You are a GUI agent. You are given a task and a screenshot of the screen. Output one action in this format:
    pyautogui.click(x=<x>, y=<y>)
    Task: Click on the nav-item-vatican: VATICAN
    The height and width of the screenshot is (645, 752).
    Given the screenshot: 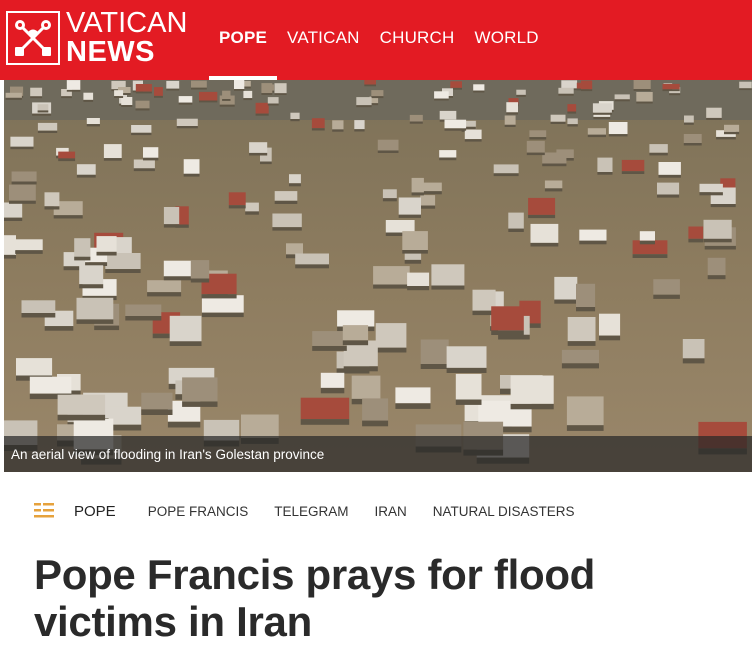 What is the action you would take?
    pyautogui.click(x=323, y=40)
    